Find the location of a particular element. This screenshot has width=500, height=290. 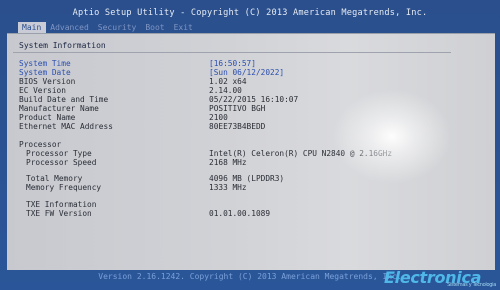

row-value: 80EE73B4BEDD is located at coordinates (237, 126).